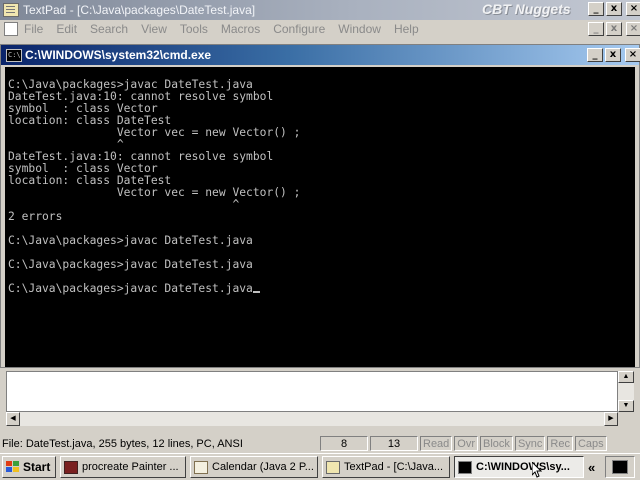 The height and width of the screenshot is (480, 640). I want to click on cmd-minimize-button: _, so click(595, 55).